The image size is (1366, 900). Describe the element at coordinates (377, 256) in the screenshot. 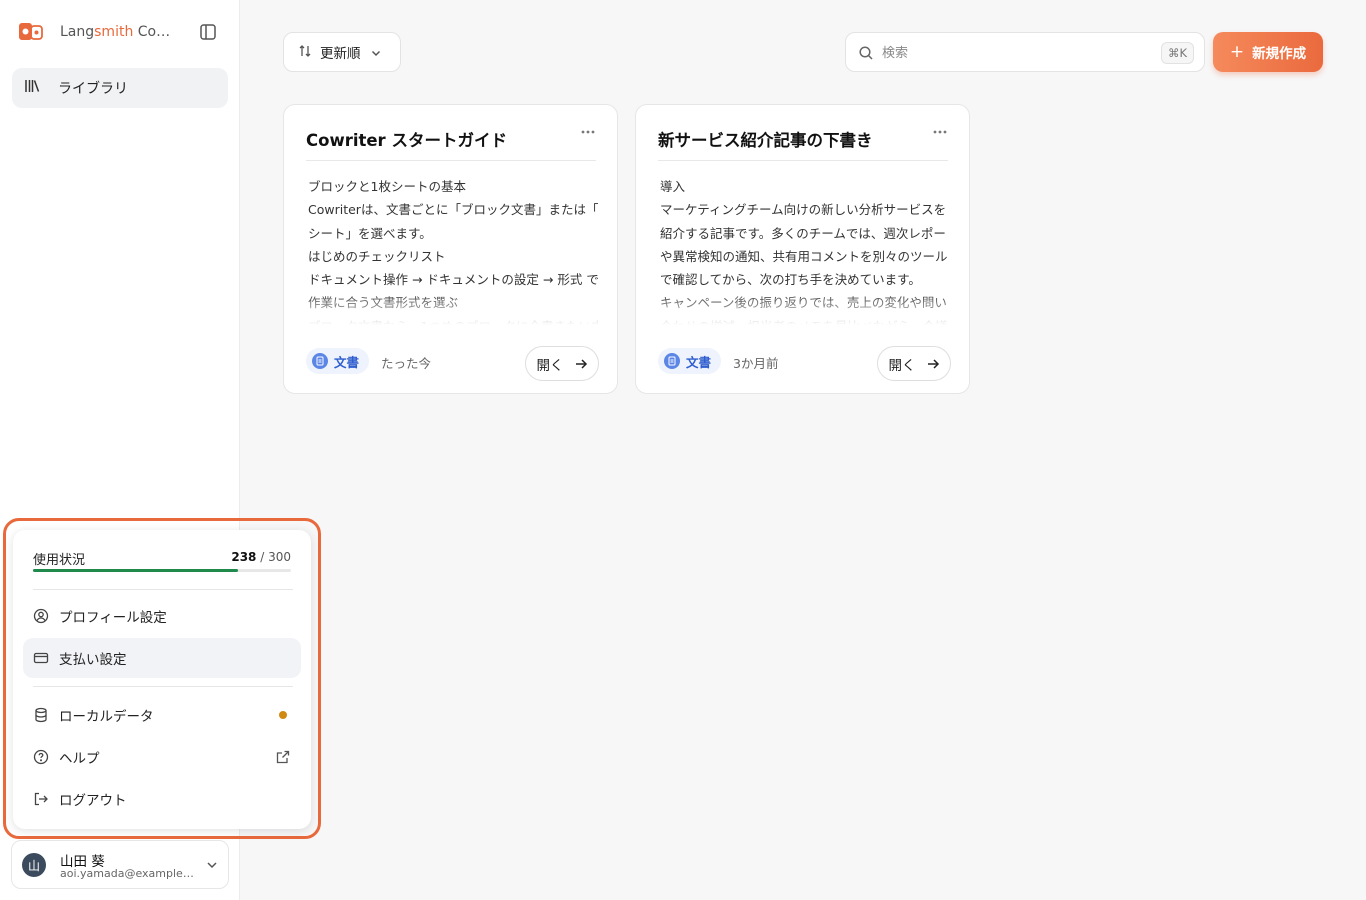

I see `preview-line: はじめのチェックリスト` at that location.